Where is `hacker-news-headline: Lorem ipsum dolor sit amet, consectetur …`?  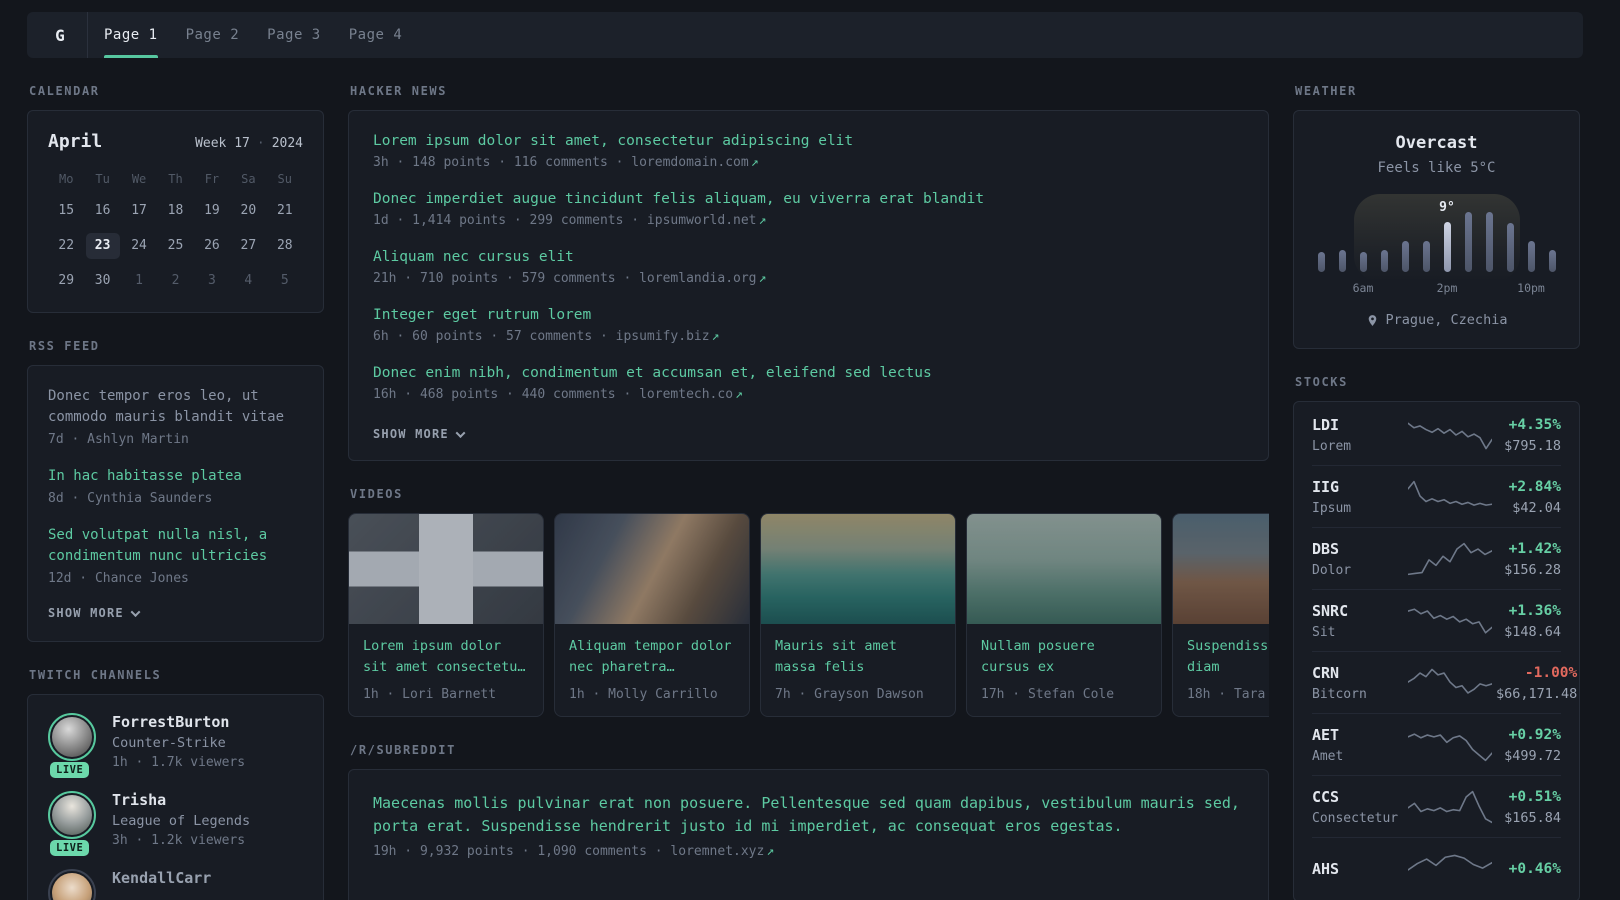
hacker-news-headline: Lorem ipsum dolor sit amet, consectetur … is located at coordinates (808, 141).